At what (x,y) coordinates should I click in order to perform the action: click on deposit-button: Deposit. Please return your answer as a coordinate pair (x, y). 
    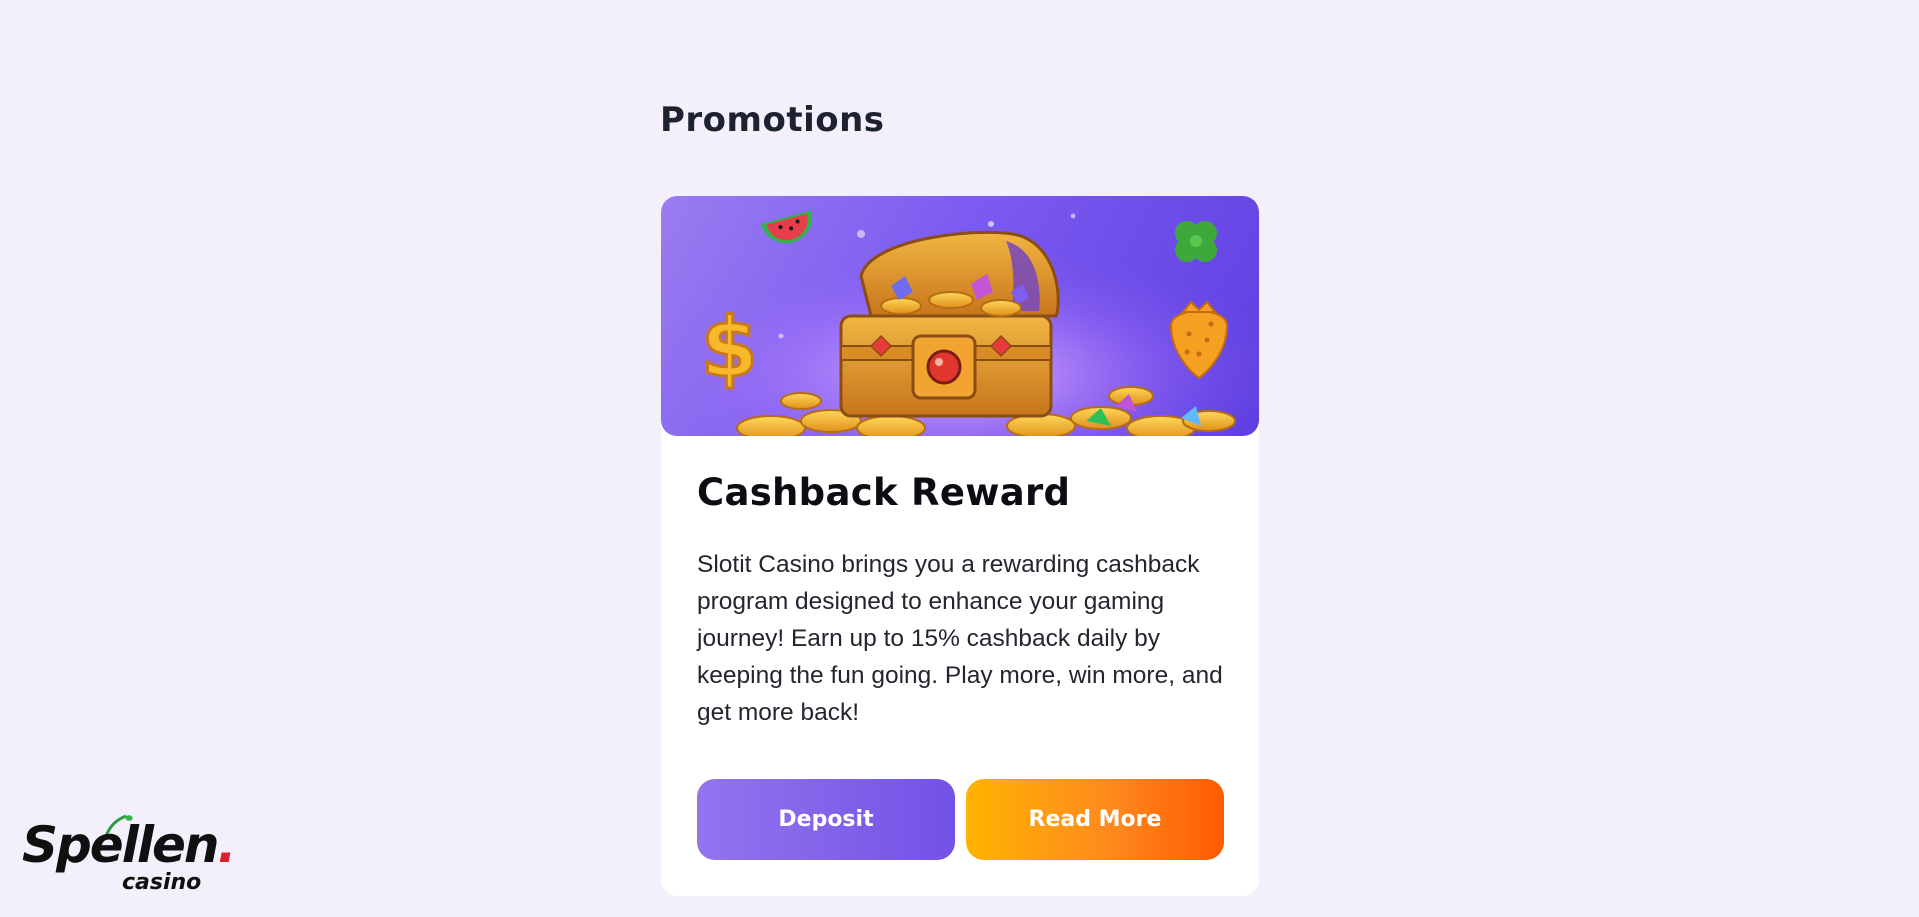
    Looking at the image, I should click on (826, 819).